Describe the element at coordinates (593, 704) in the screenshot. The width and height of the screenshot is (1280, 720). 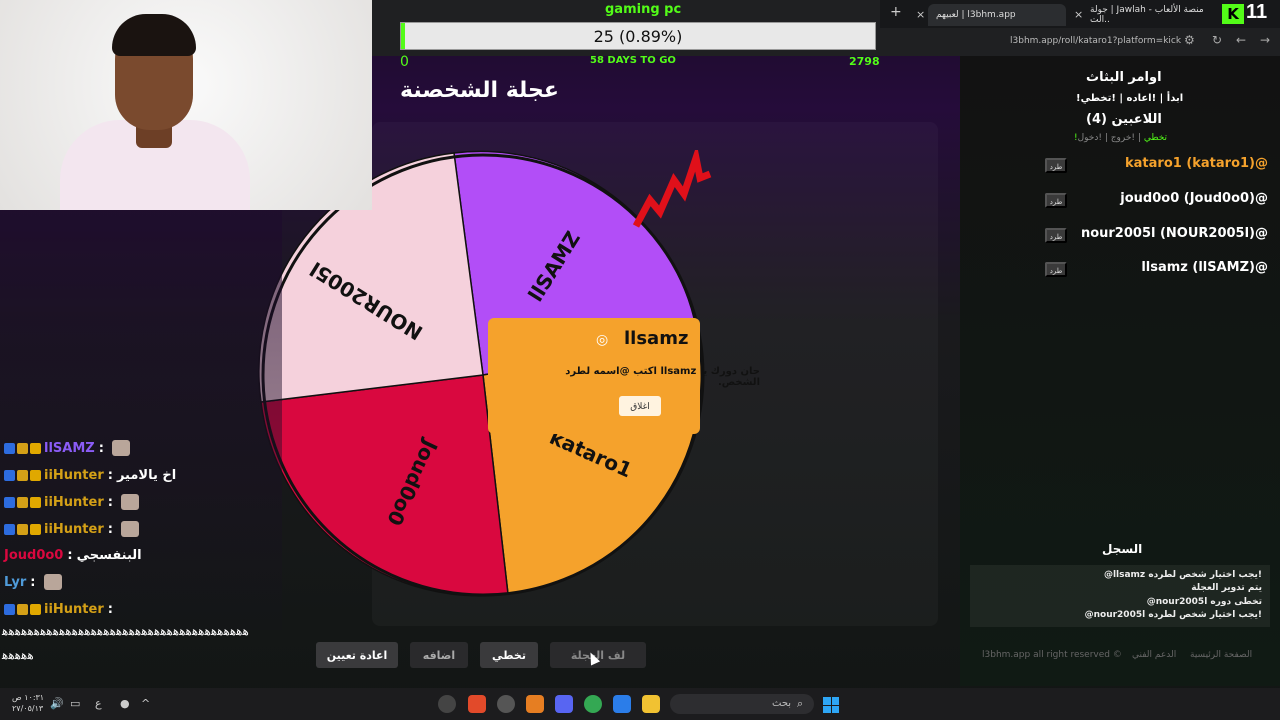
I see `chrome-icon` at that location.